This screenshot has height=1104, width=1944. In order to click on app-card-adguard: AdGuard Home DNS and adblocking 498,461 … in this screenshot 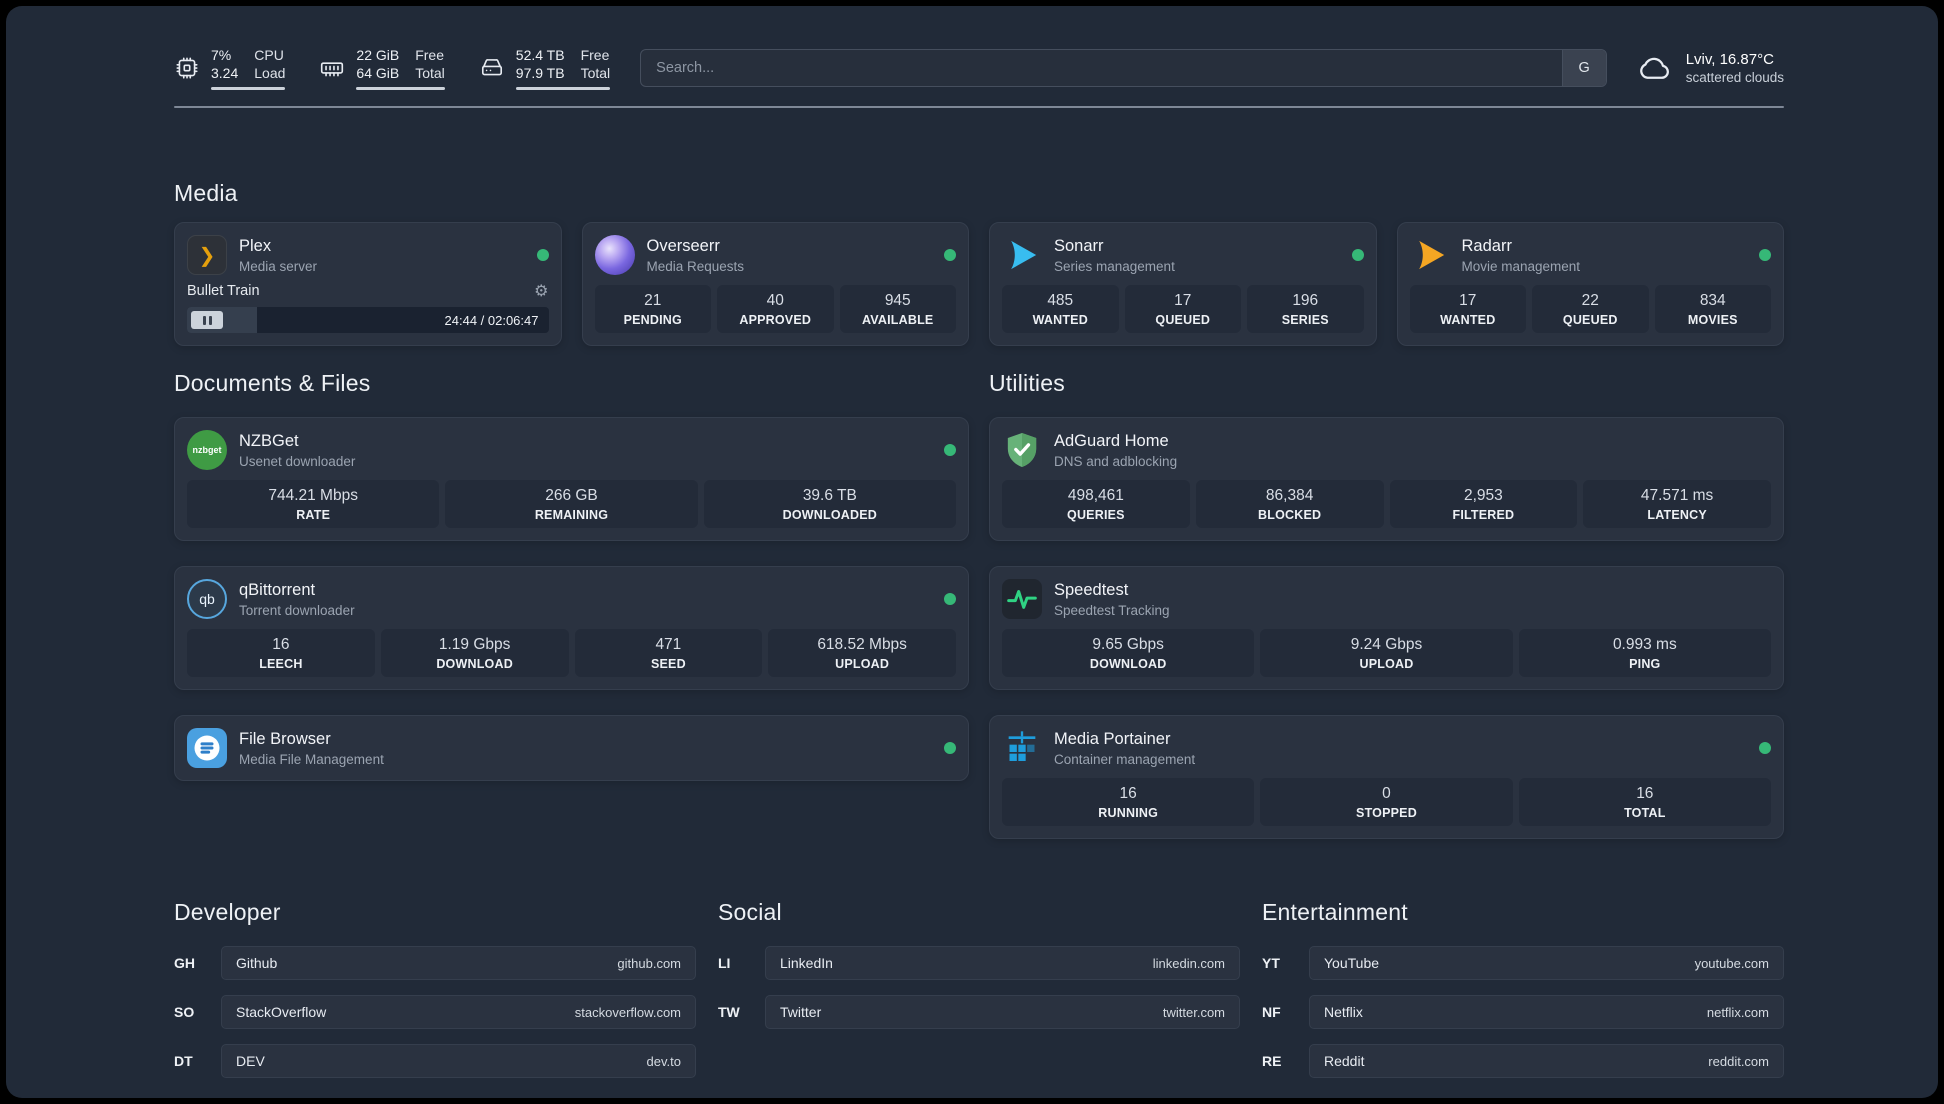, I will do `click(1386, 479)`.